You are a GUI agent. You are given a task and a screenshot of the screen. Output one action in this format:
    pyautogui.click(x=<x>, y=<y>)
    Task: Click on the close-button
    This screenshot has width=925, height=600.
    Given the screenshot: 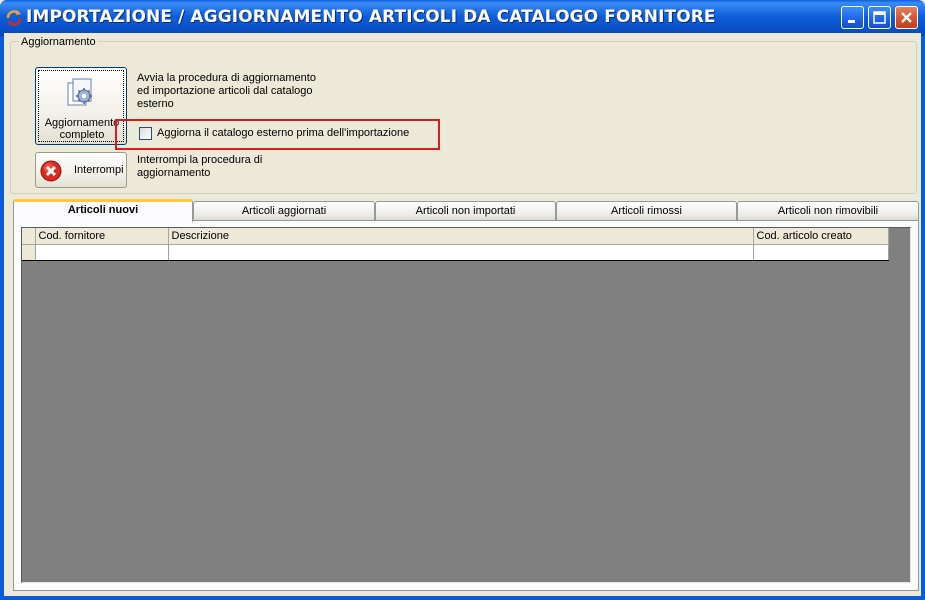 What is the action you would take?
    pyautogui.click(x=906, y=17)
    